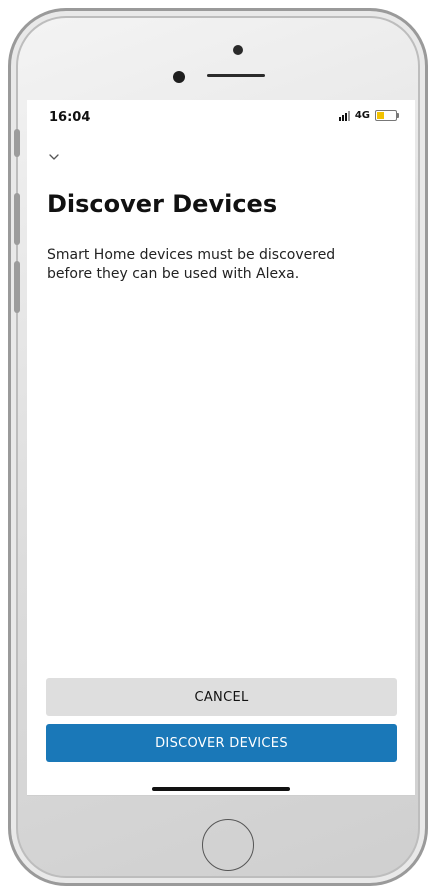 The image size is (436, 893). I want to click on status-time: 16:04, so click(70, 117).